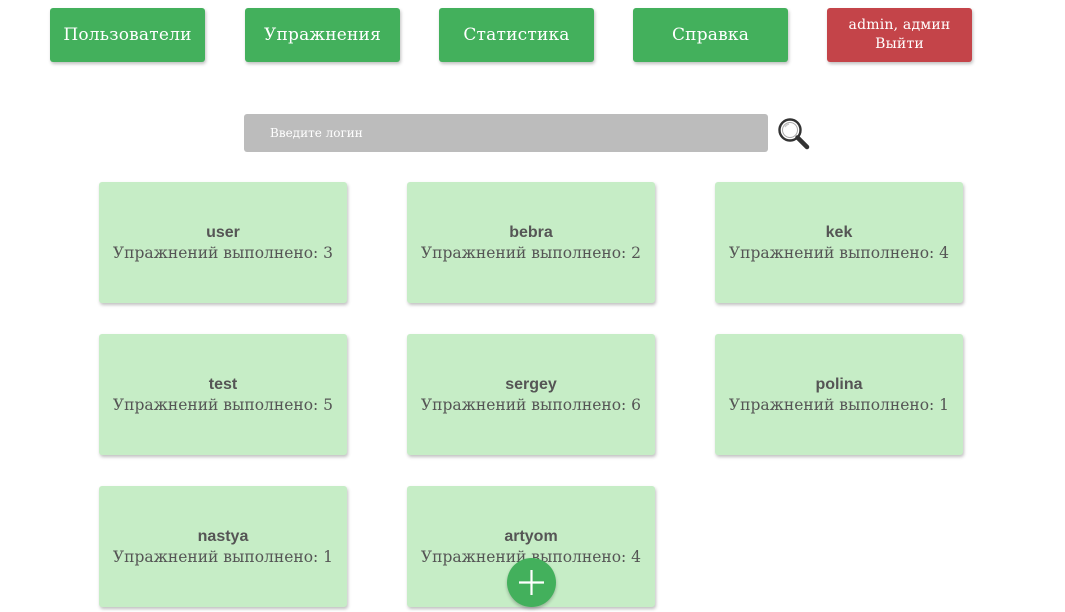  I want to click on nav-users-button: Пользователи, so click(127, 35).